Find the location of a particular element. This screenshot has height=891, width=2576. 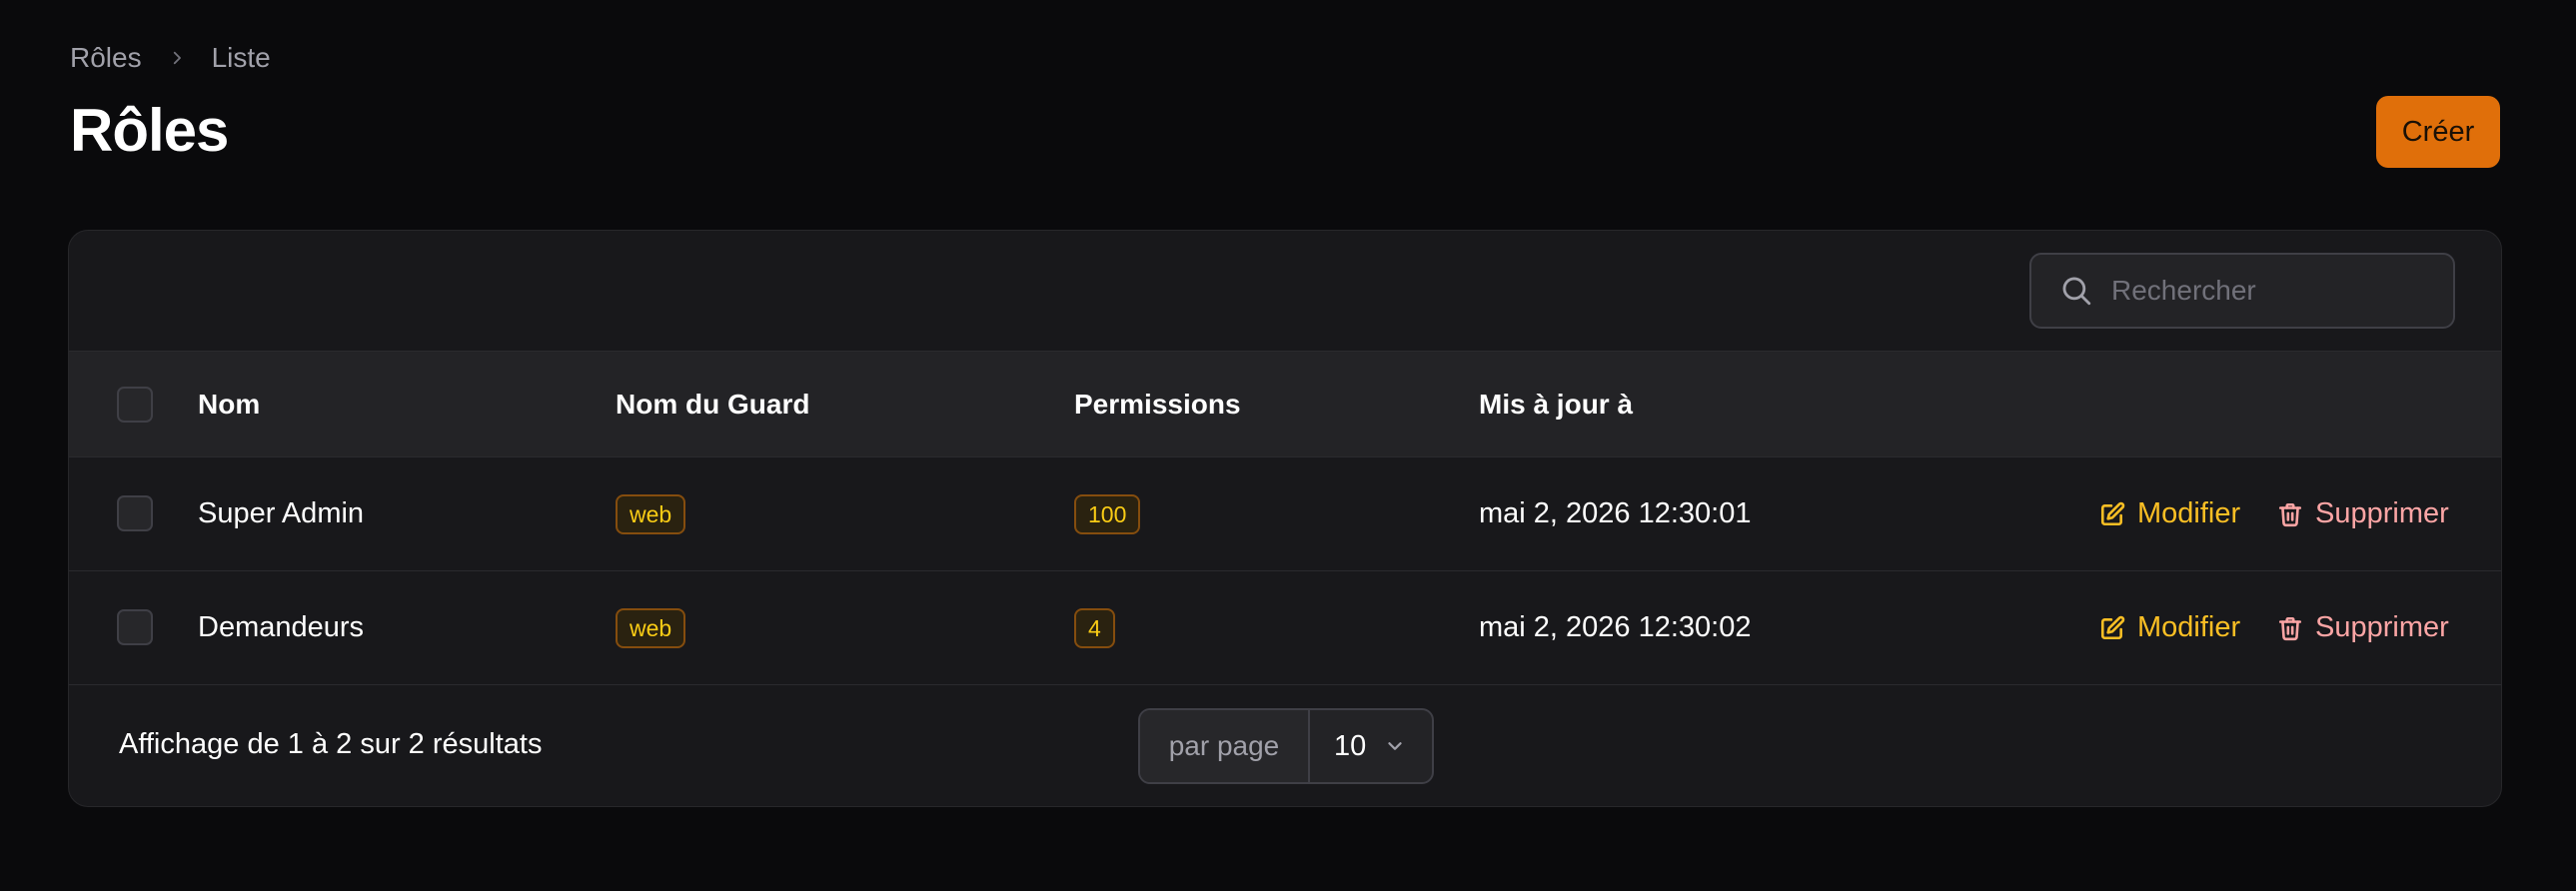

create-button: Créer is located at coordinates (2438, 132).